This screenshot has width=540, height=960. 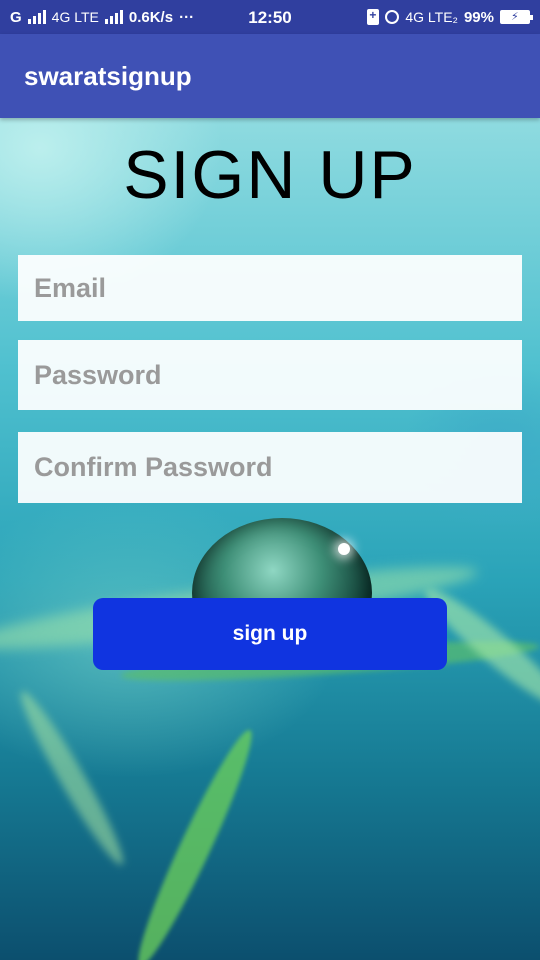 What do you see at coordinates (270, 288) in the screenshot?
I see `email-field` at bounding box center [270, 288].